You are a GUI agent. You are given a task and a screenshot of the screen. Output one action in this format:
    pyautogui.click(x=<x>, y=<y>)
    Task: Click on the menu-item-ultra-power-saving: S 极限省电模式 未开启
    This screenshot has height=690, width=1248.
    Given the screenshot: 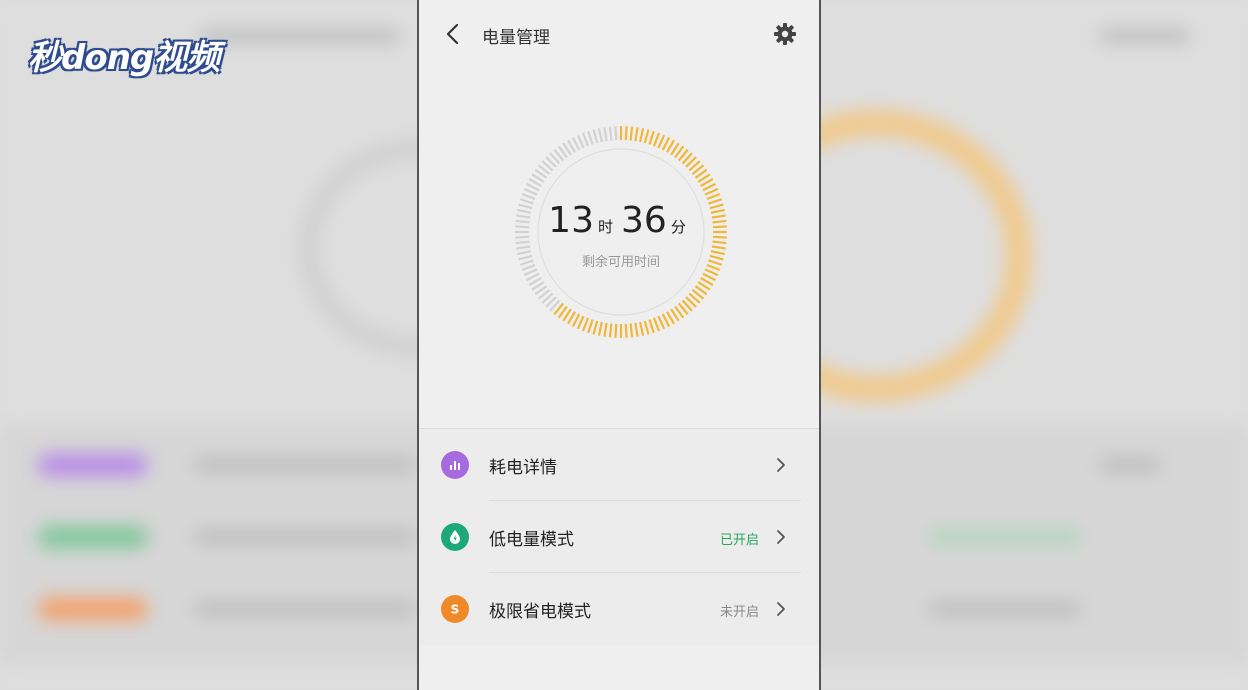 What is the action you would take?
    pyautogui.click(x=619, y=609)
    